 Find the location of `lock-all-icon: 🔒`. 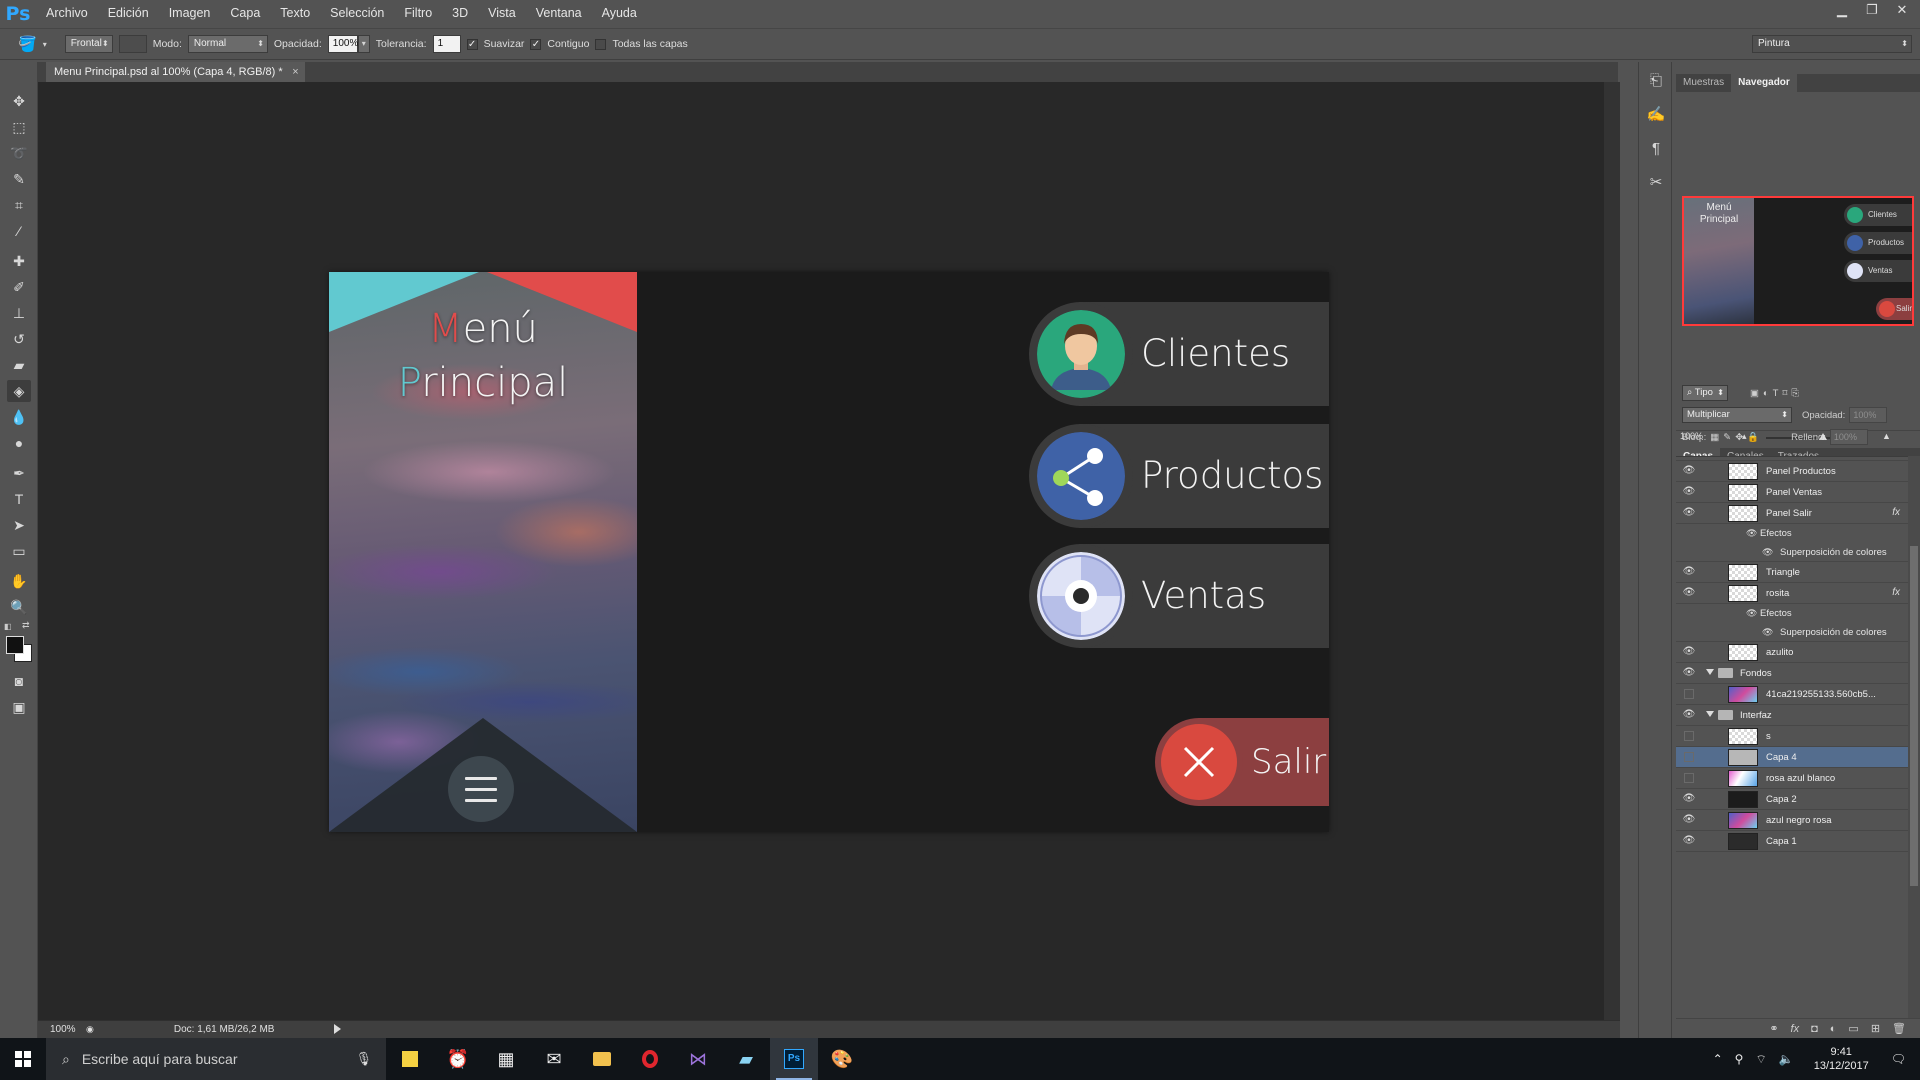

lock-all-icon: 🔒 is located at coordinates (1753, 437).